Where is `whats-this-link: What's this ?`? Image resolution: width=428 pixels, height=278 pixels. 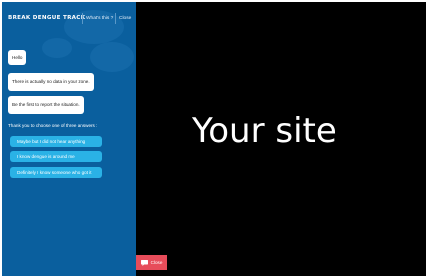
whats-this-link: What's this ? is located at coordinates (99, 18).